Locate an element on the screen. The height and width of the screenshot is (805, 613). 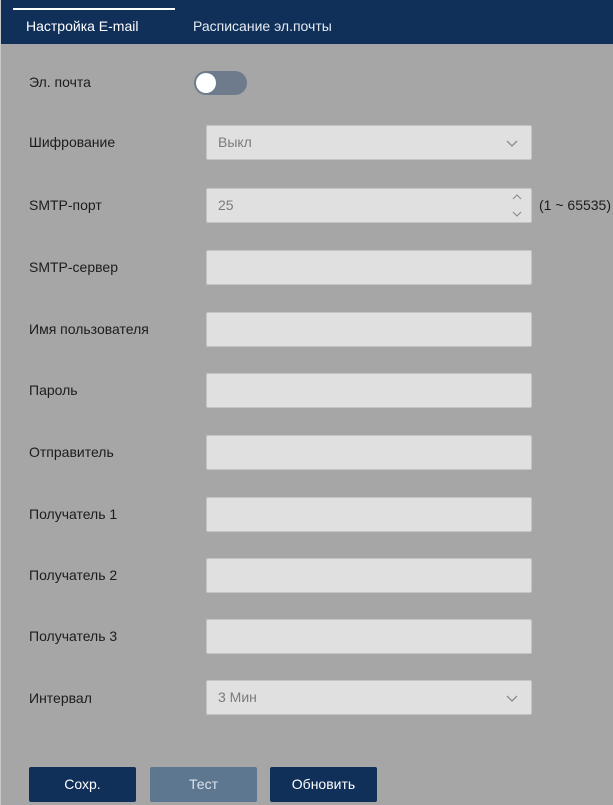
username-label: Имя пользователя is located at coordinates (89, 329).